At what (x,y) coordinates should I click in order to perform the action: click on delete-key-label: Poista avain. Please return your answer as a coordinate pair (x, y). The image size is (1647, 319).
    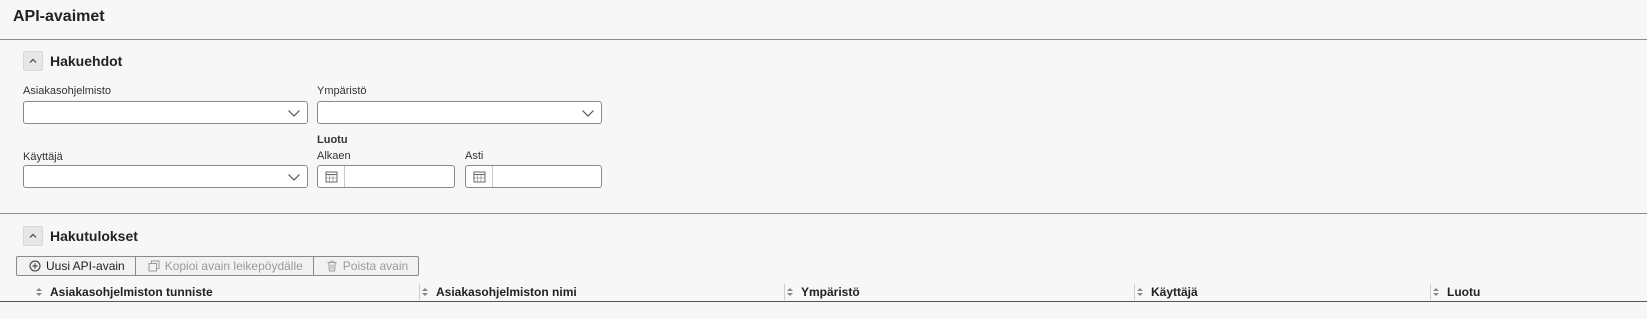
    Looking at the image, I should click on (375, 266).